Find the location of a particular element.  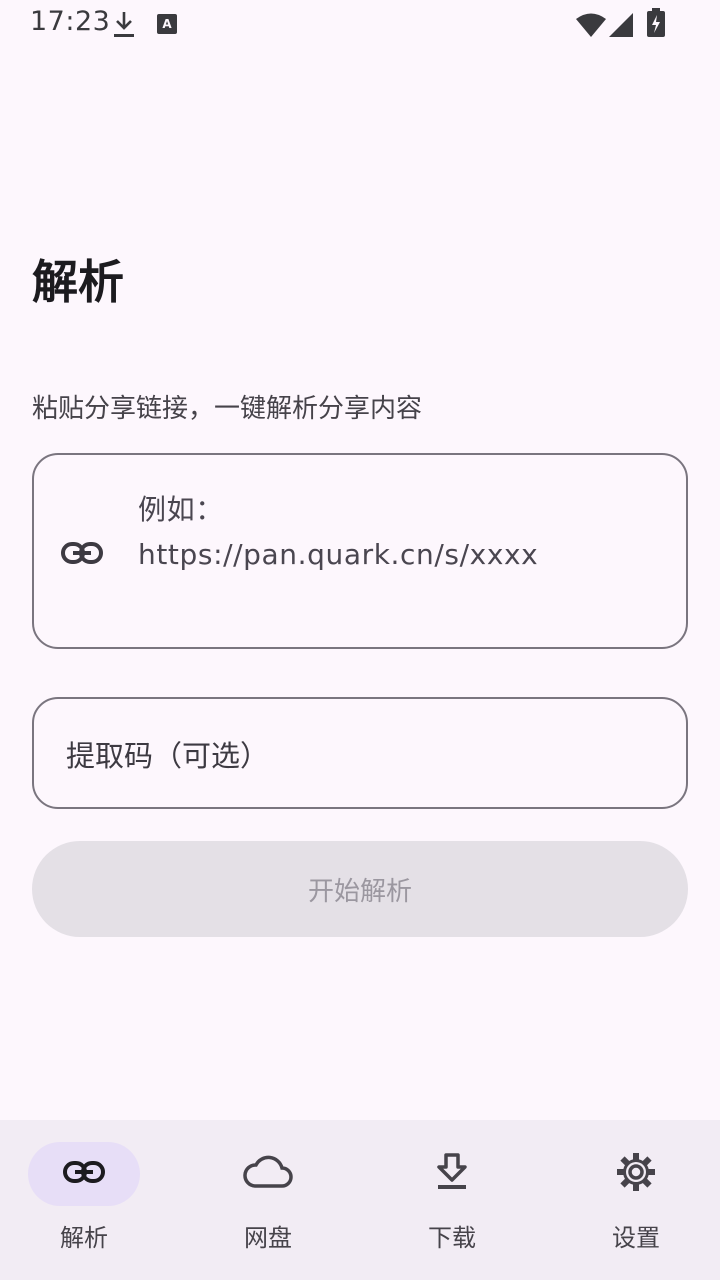

nav-label-cloud-drive: 网盘 is located at coordinates (268, 1238).